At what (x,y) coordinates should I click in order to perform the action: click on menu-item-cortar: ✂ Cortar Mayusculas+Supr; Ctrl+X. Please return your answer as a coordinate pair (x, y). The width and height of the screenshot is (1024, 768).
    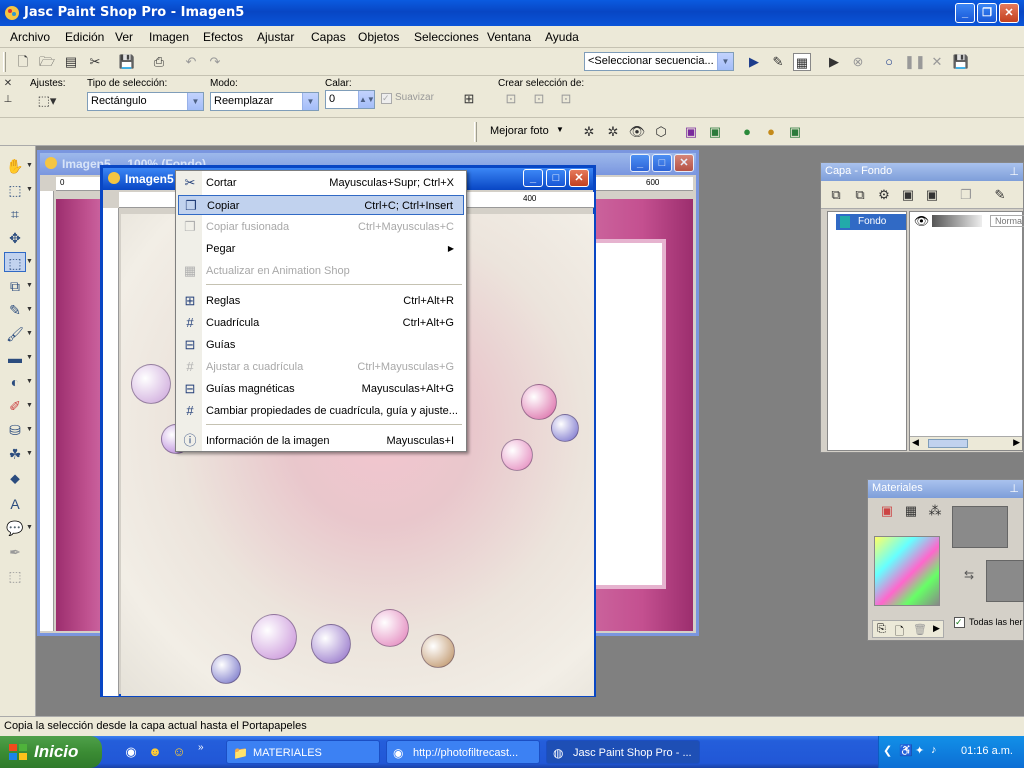
    Looking at the image, I should click on (321, 183).